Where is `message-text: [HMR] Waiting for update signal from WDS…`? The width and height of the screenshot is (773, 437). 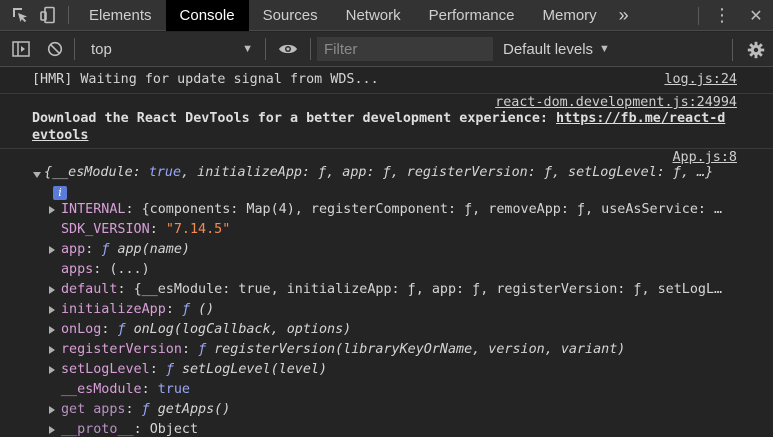 message-text: [HMR] Waiting for update signal from WDS… is located at coordinates (205, 79).